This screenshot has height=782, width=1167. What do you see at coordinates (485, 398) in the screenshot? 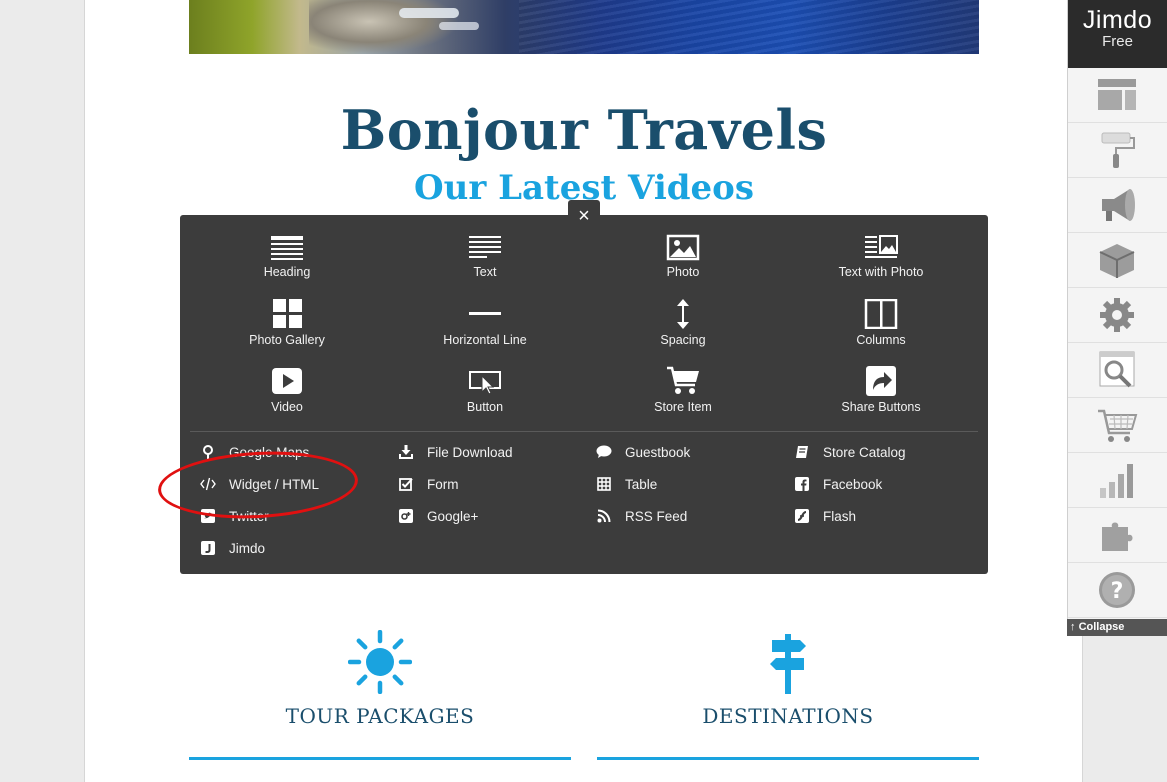
I see `tile-button: Button` at bounding box center [485, 398].